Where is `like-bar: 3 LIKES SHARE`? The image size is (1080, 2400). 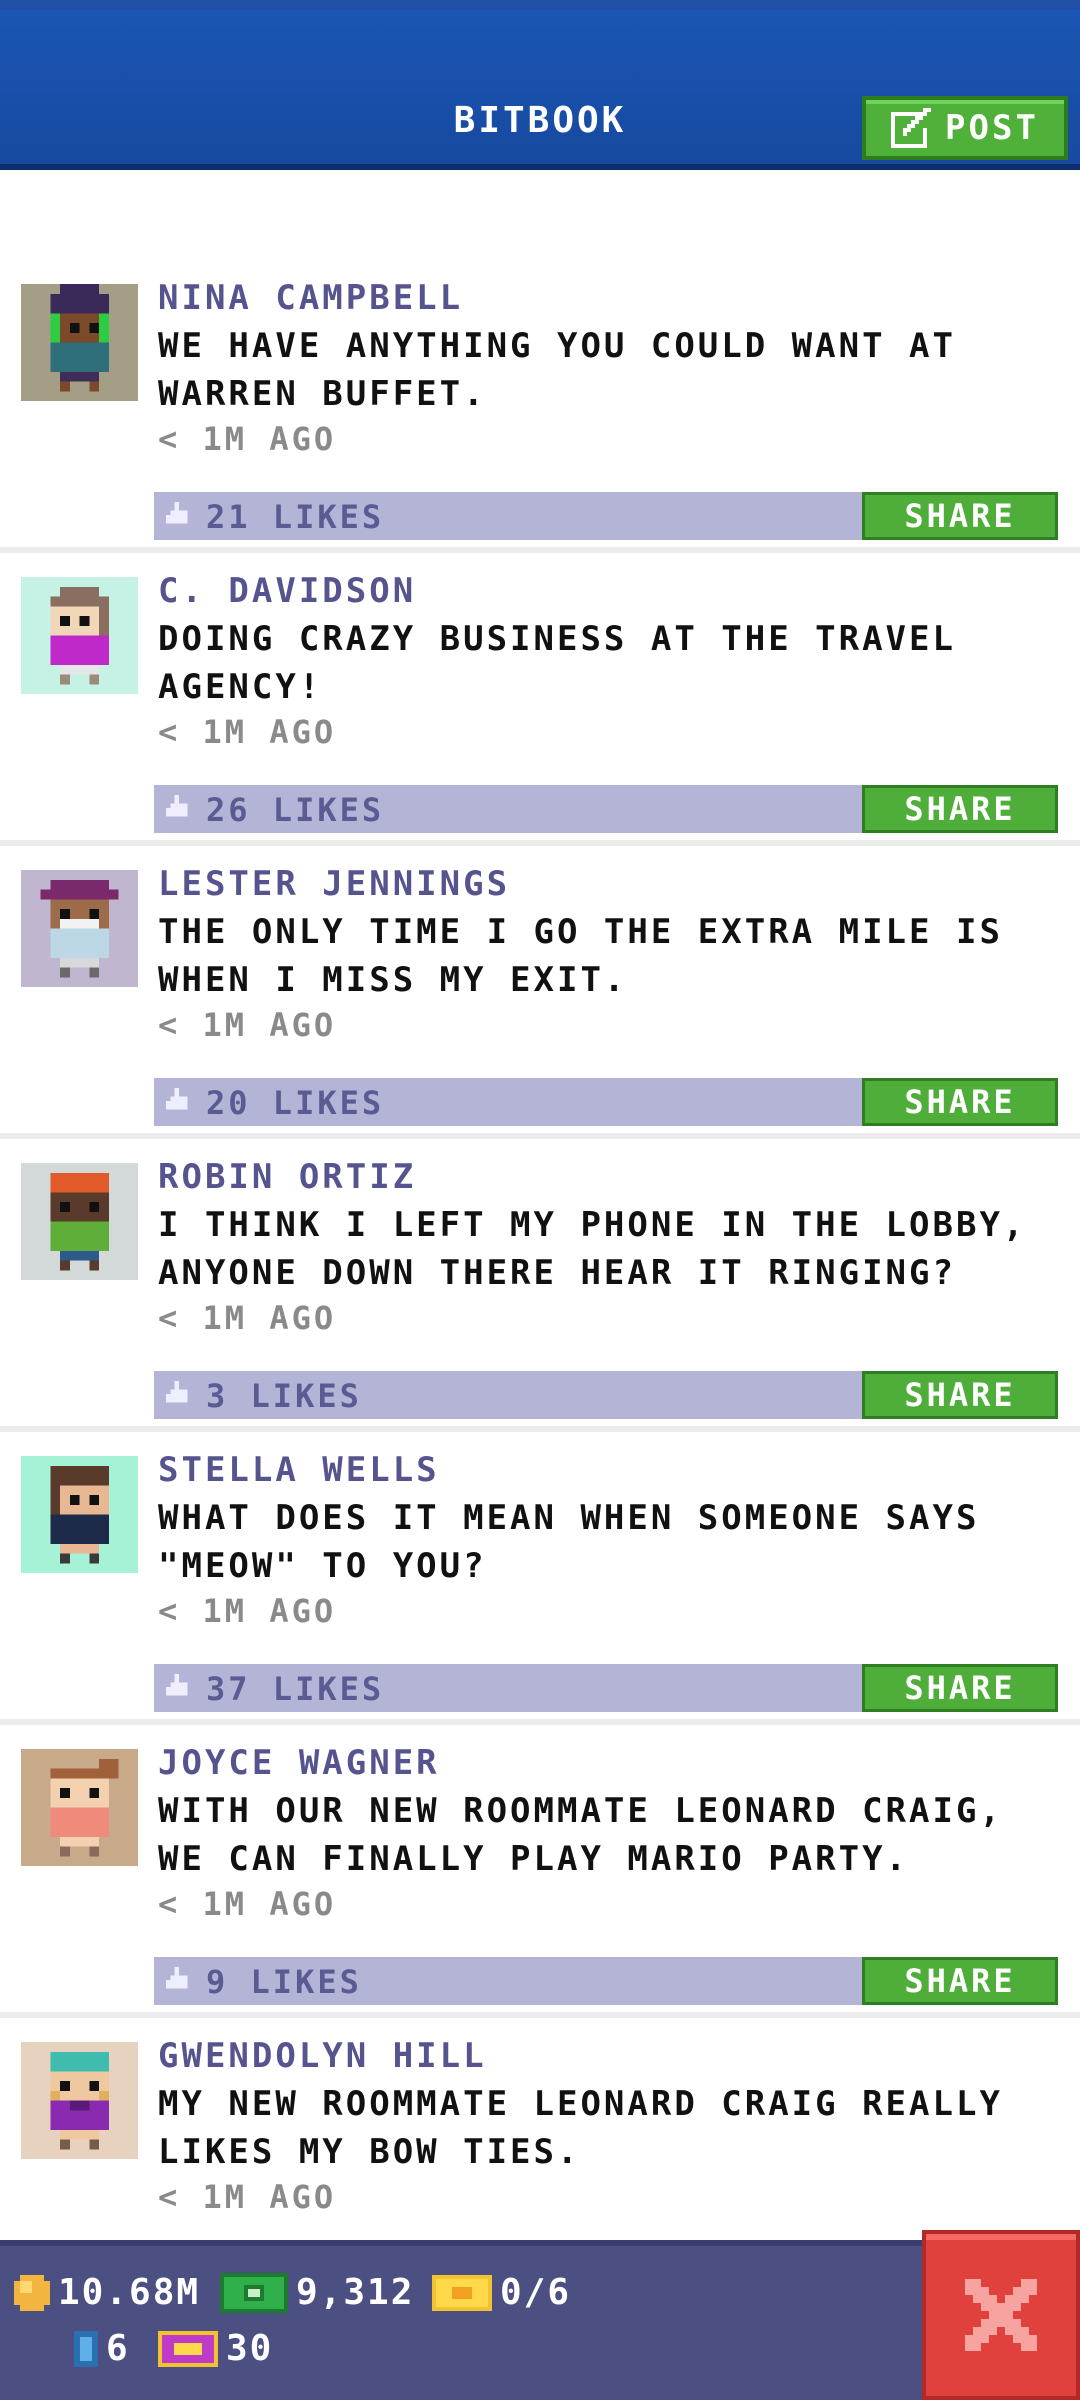
like-bar: 3 LIKES SHARE is located at coordinates (606, 1395).